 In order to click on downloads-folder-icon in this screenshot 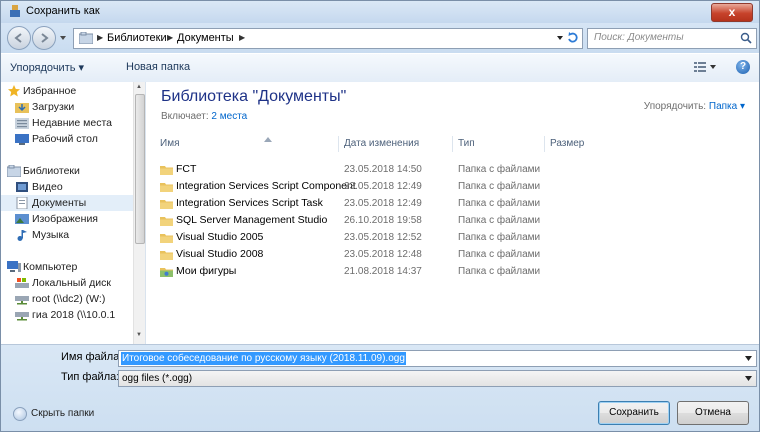, I will do `click(22, 108)`.